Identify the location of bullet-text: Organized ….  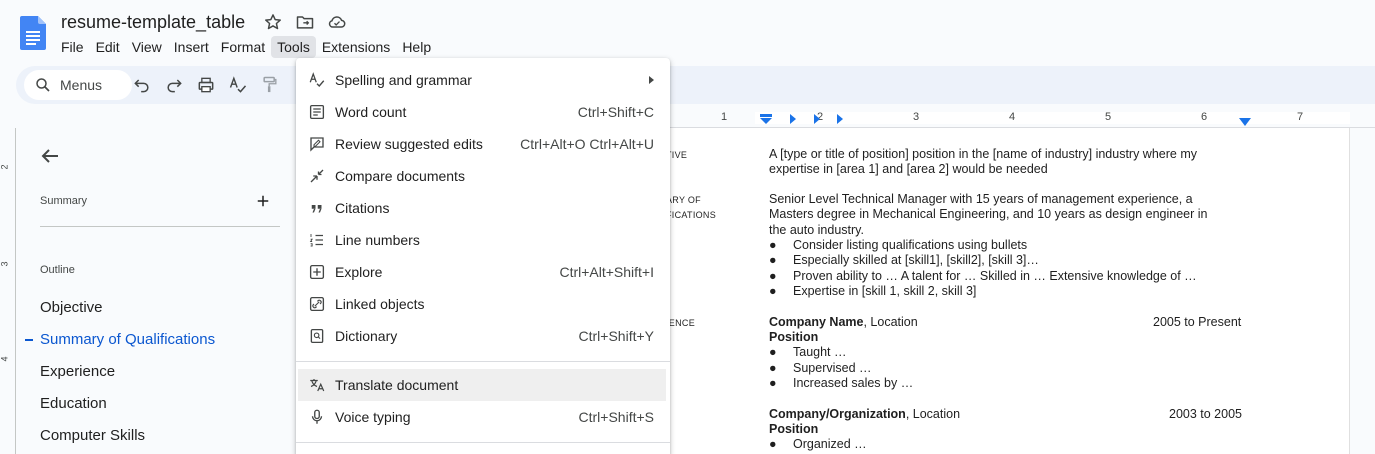
(830, 444).